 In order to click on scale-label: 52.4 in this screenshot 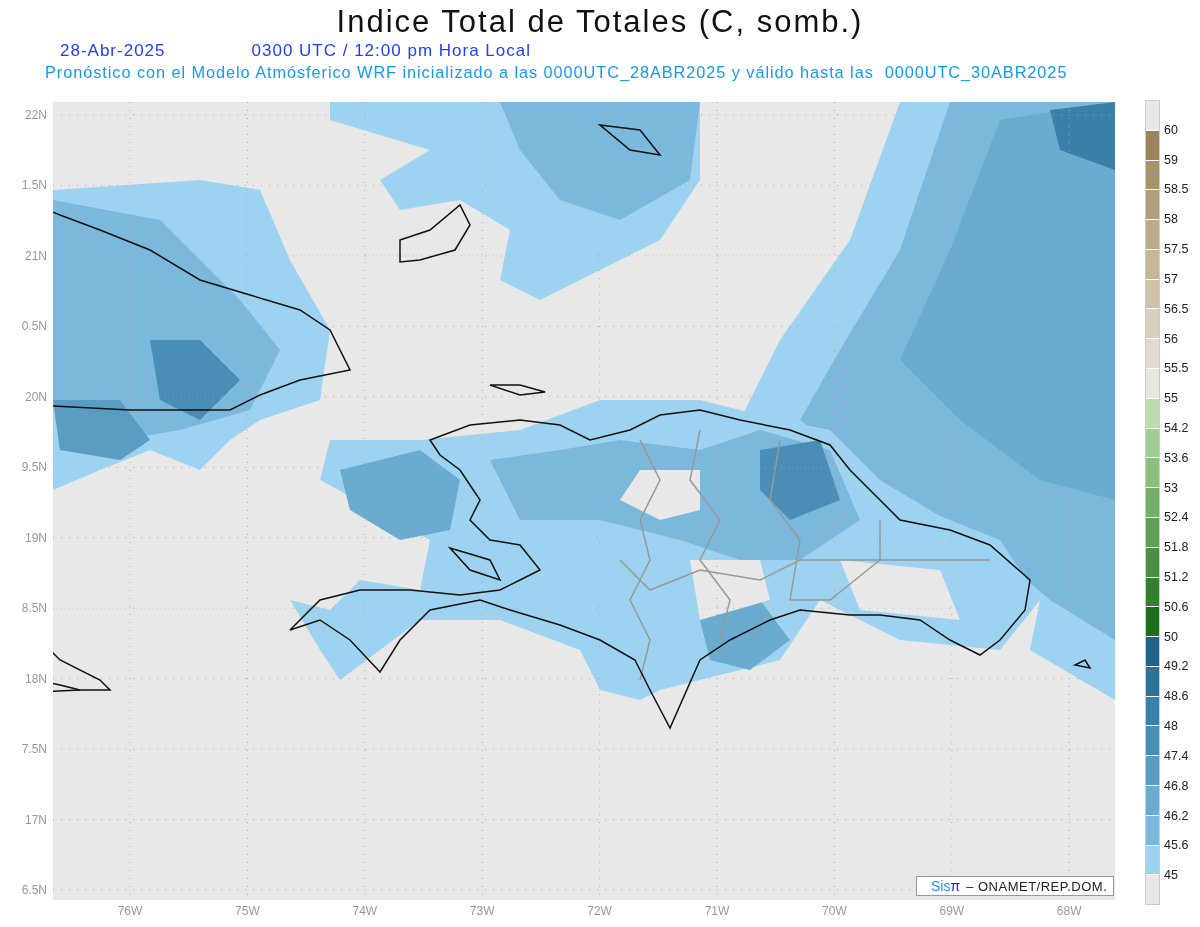, I will do `click(1176, 517)`.